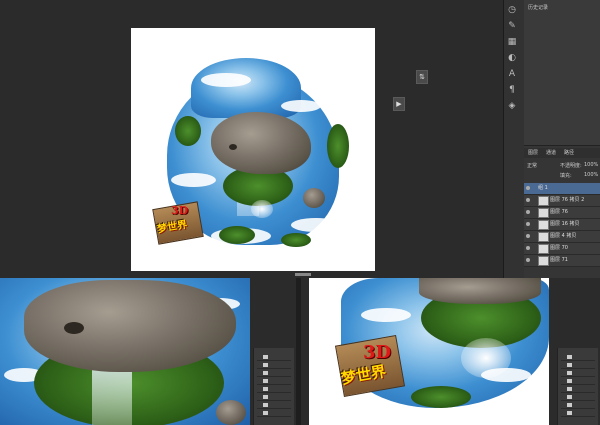 This screenshot has height=425, width=600. What do you see at coordinates (571, 166) in the screenshot?
I see `opacity-label: 不透明度:` at bounding box center [571, 166].